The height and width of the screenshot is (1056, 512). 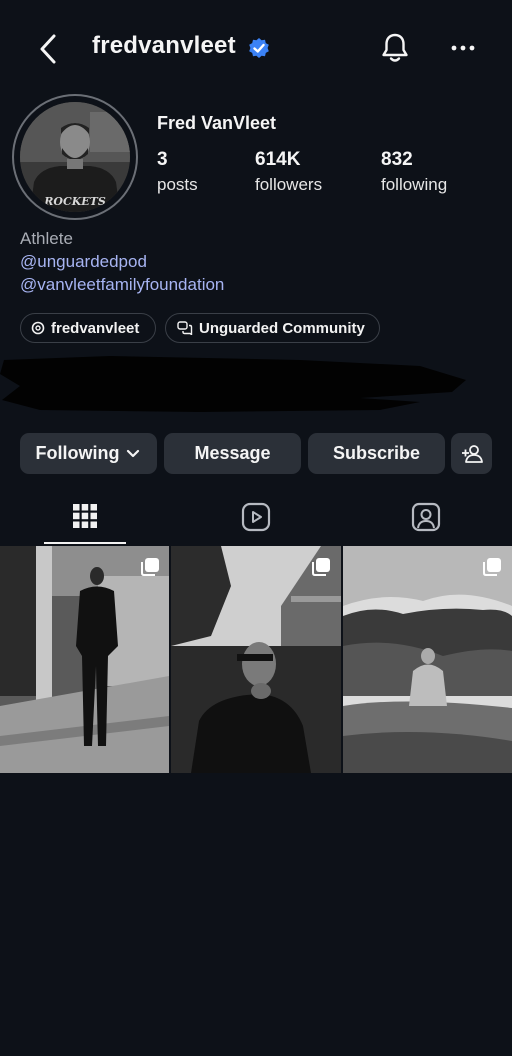 I want to click on threads-chip-label: fredvanvleet, so click(x=95, y=328).